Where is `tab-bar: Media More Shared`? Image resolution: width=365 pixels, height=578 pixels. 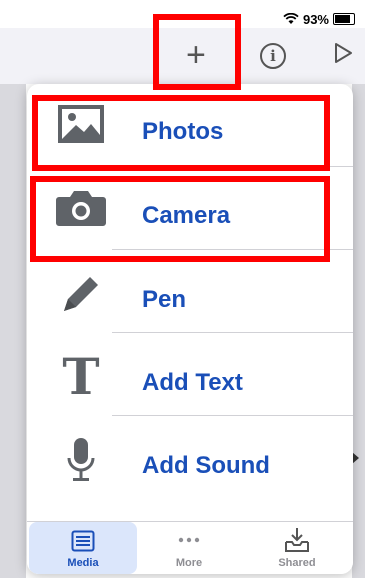
tab-bar: Media More Shared is located at coordinates (190, 547).